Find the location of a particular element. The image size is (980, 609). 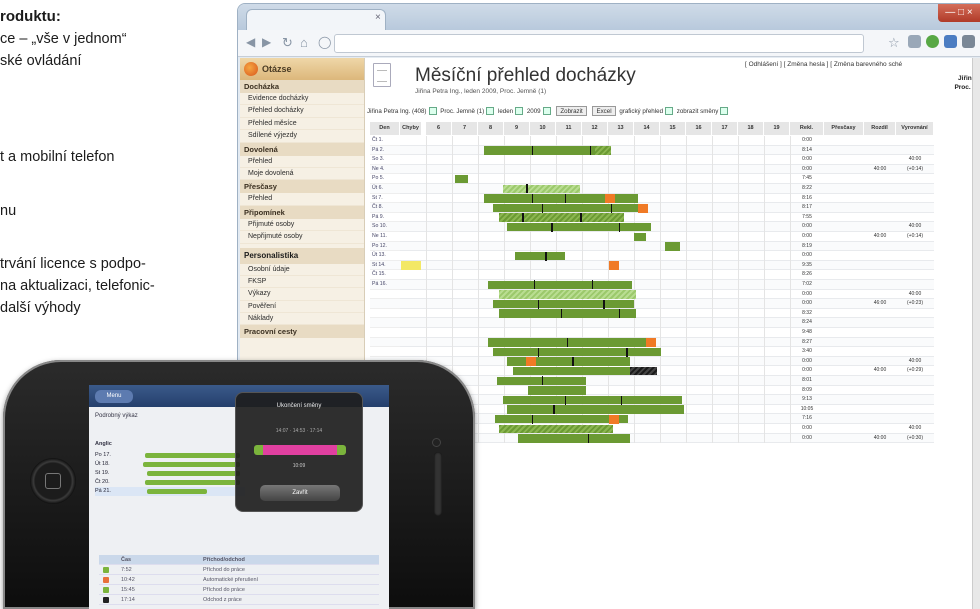

phone-row: Út 18. is located at coordinates (170, 464).